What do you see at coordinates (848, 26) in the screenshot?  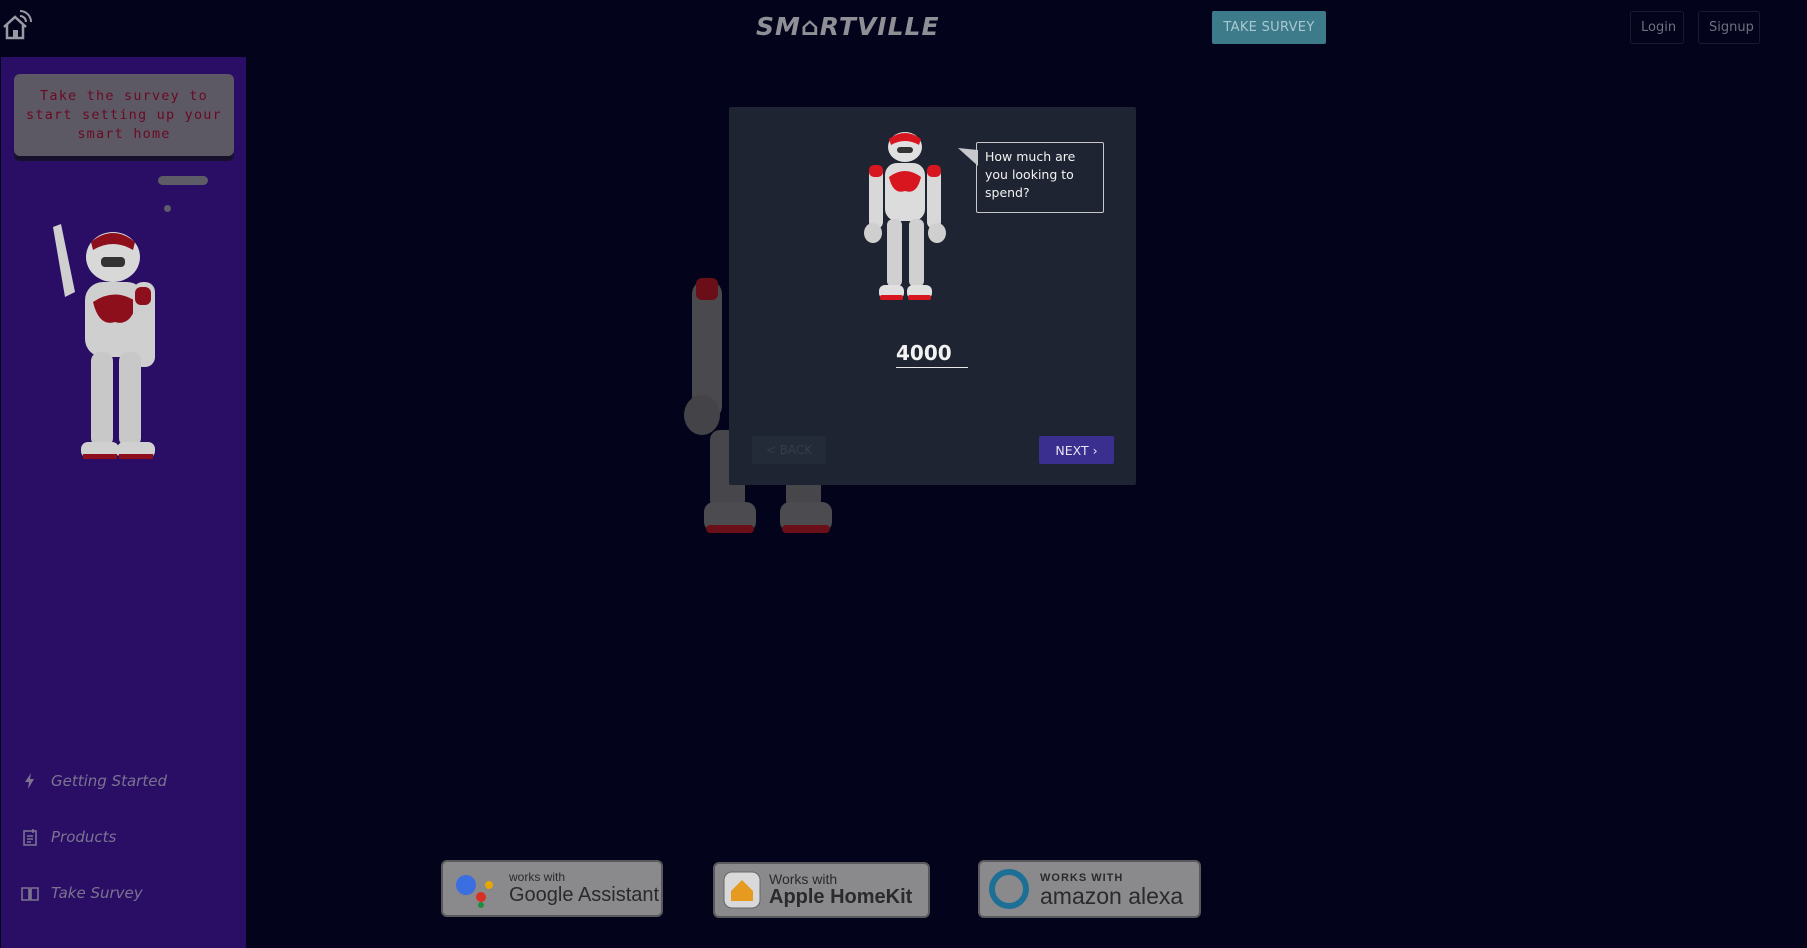 I see `app-logo: SM⌂RTVILLE` at bounding box center [848, 26].